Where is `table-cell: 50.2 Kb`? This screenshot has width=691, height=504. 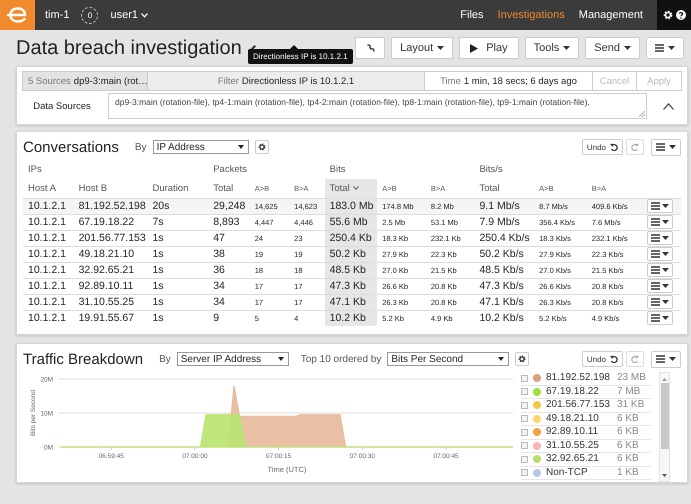 table-cell: 50.2 Kb is located at coordinates (351, 254).